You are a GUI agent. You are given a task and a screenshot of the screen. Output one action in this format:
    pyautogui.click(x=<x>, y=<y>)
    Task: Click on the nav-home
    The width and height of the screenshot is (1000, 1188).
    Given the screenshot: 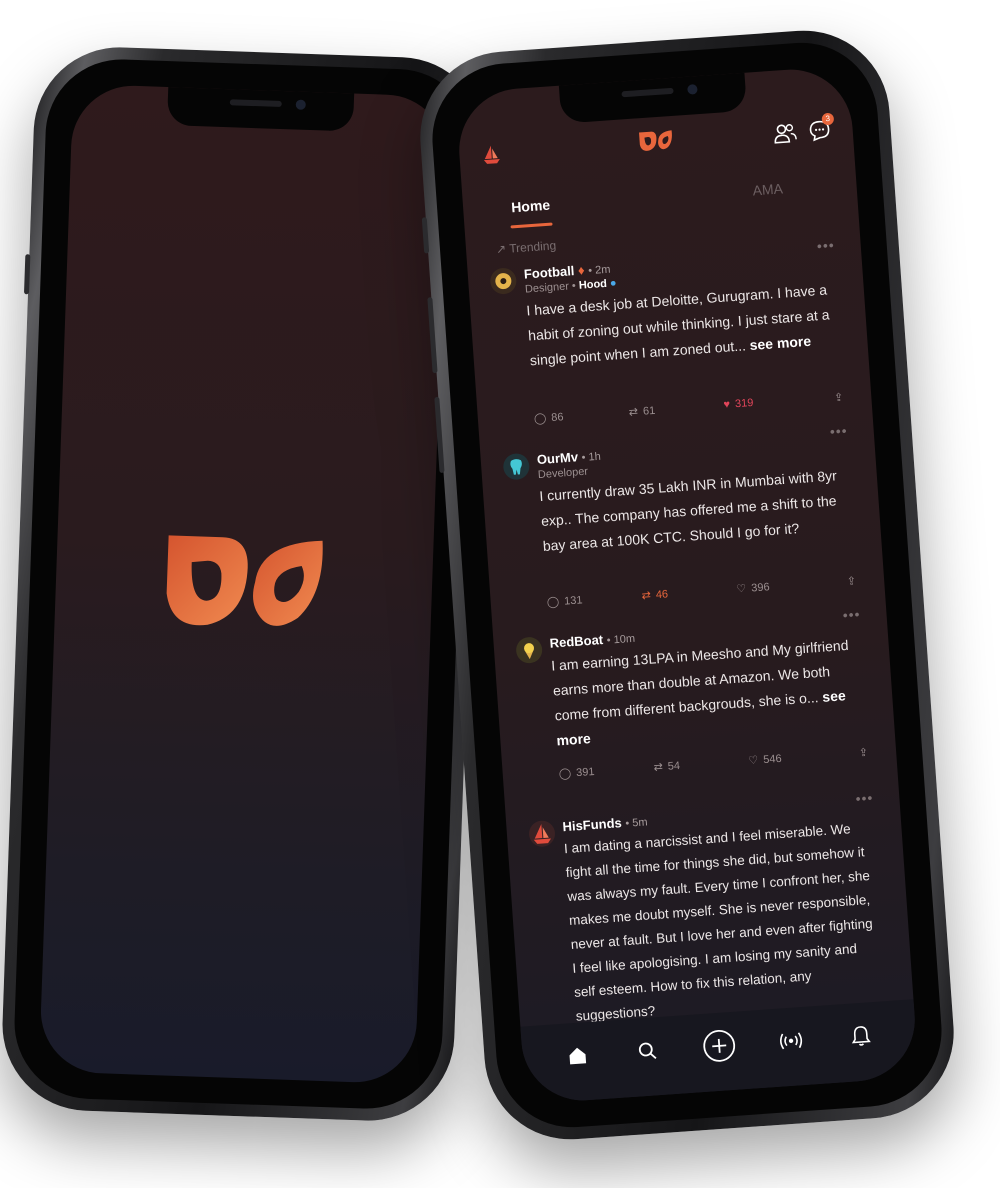 What is the action you would take?
    pyautogui.click(x=577, y=1056)
    